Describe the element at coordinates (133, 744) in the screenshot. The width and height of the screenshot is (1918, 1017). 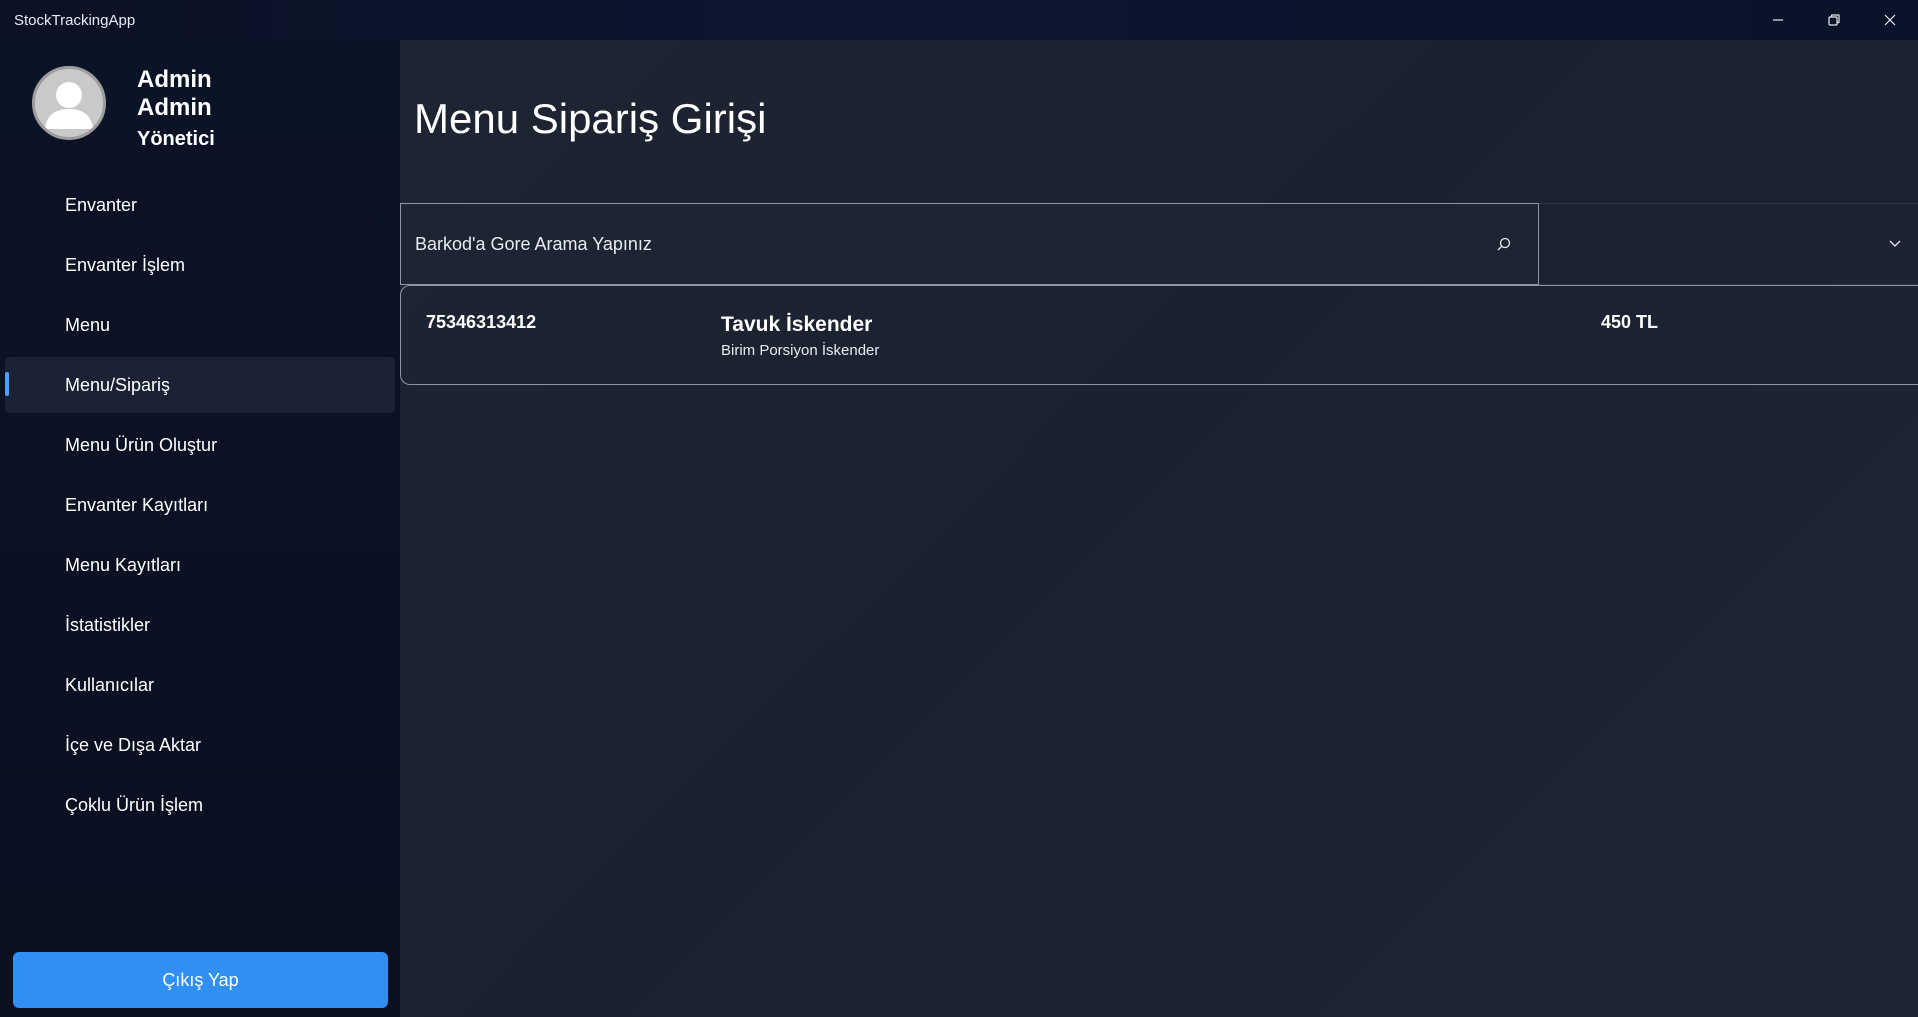
I see `sidebar-item-label: İçe ve Dışa Aktar` at that location.